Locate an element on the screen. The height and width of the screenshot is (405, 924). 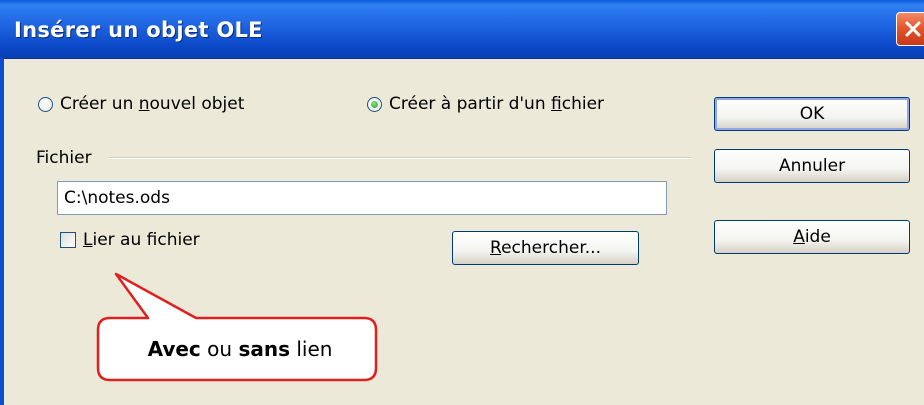
callout-text: Avec ou sans lien is located at coordinates (240, 349).